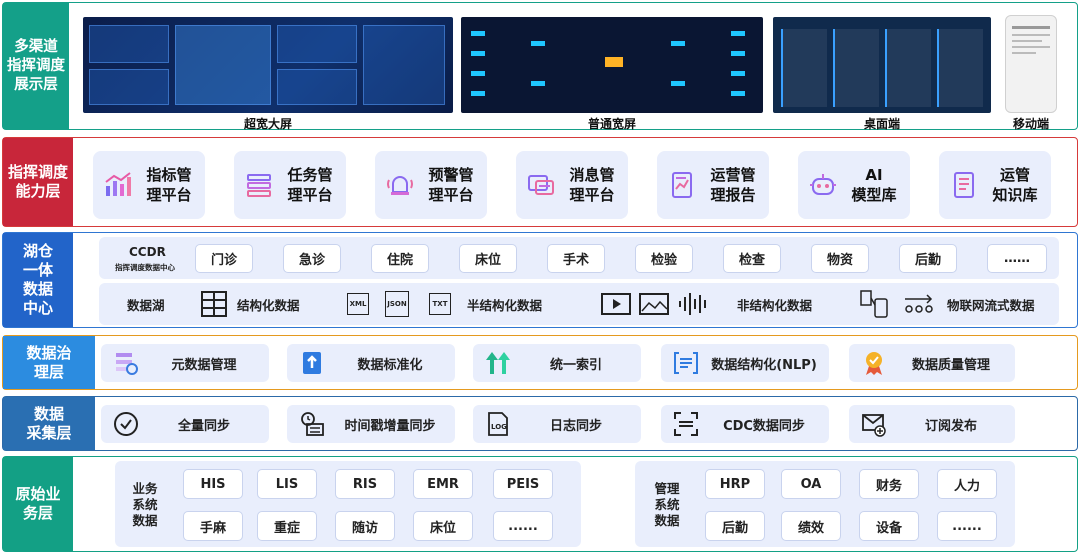 This screenshot has height=555, width=1080. What do you see at coordinates (443, 484) in the screenshot?
I see `business-item: EMR` at bounding box center [443, 484].